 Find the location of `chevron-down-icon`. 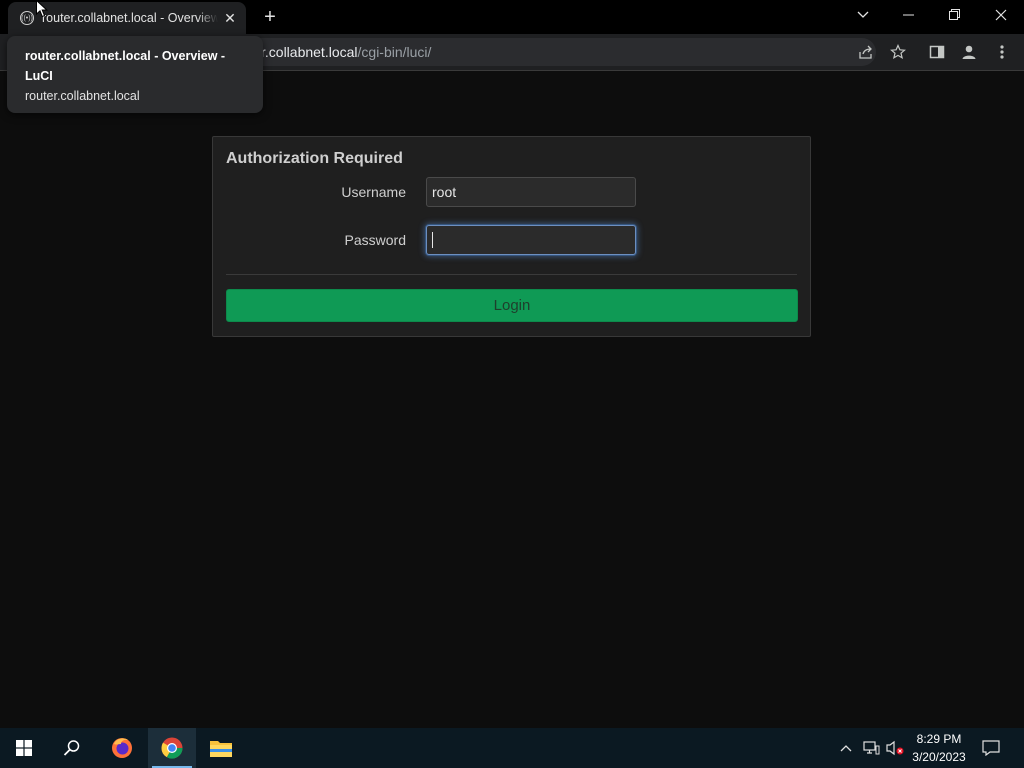

chevron-down-icon is located at coordinates (863, 14).